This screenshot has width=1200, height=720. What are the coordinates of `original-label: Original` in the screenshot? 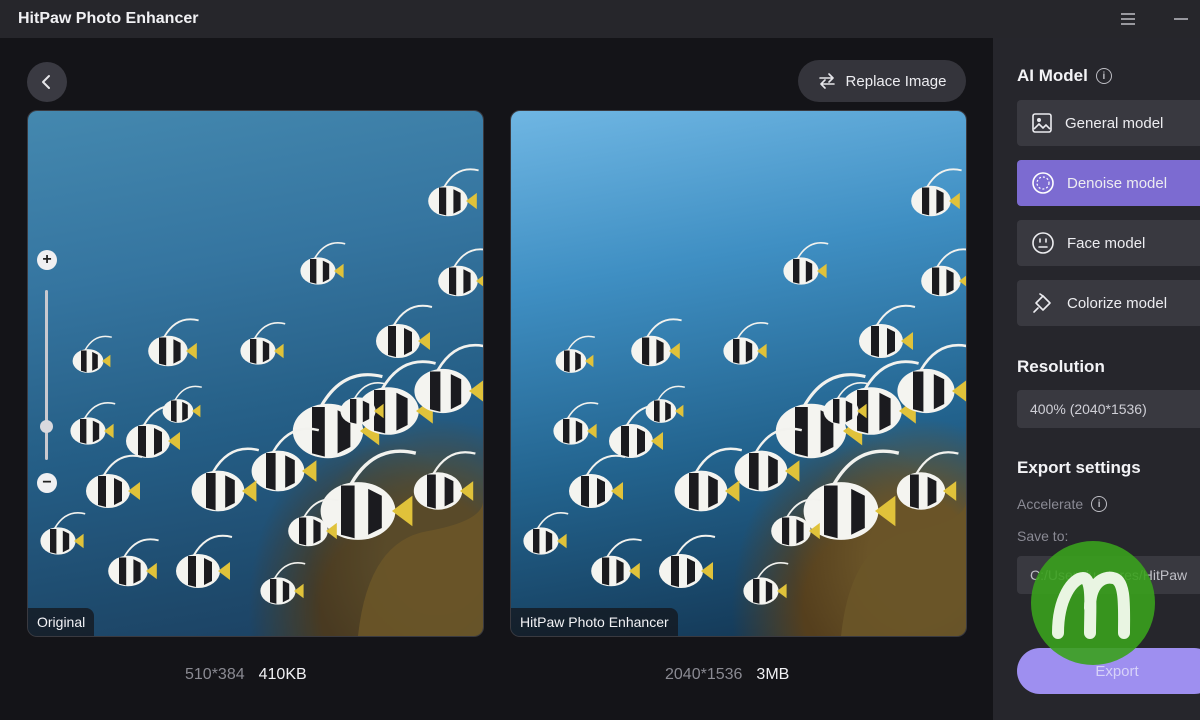 It's located at (61, 622).